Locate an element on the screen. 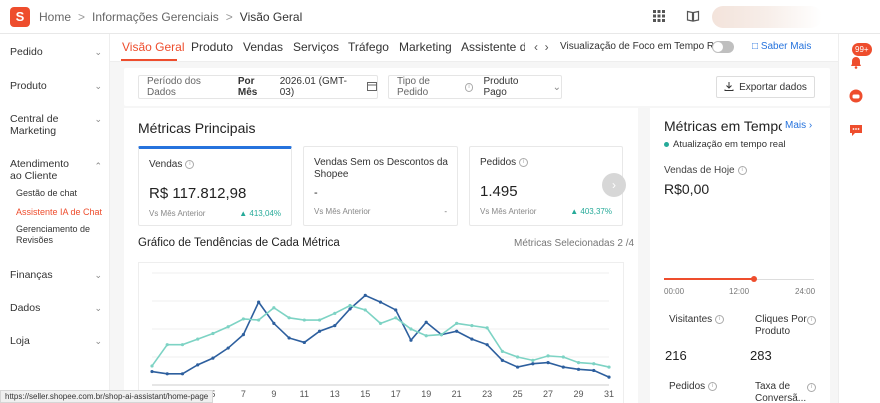 Image resolution: width=880 pixels, height=403 pixels. chevron-left-icon: ‹ is located at coordinates (536, 47).